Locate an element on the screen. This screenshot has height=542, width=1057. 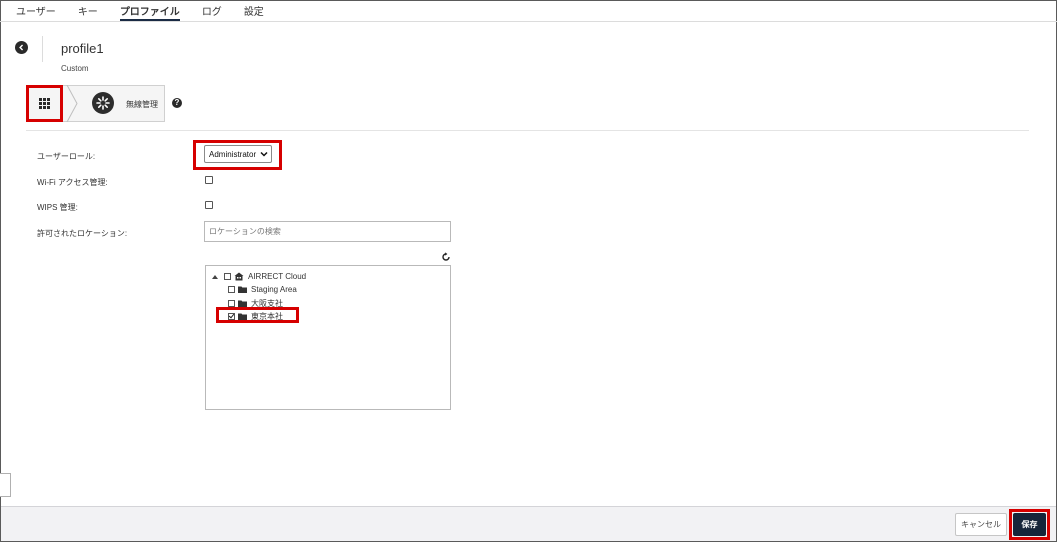
tree-item-label: Staging Area is located at coordinates (274, 289).